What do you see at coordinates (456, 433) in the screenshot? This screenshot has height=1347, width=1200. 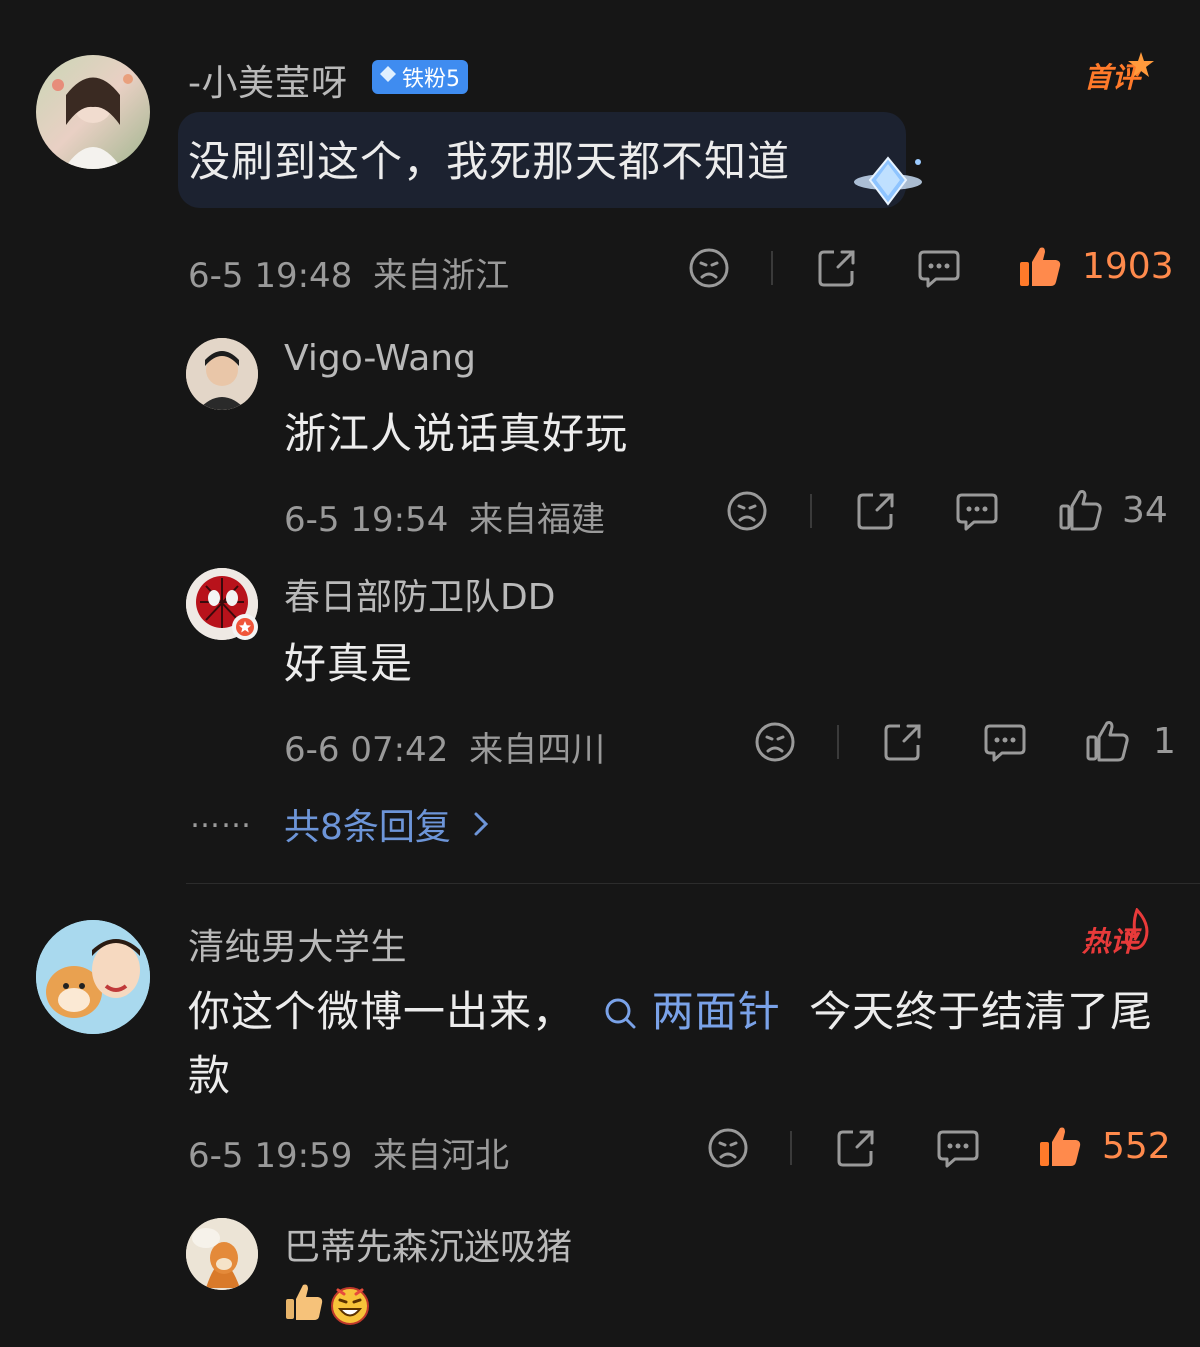 I see `reply-text: 浙江人说话真好玩` at bounding box center [456, 433].